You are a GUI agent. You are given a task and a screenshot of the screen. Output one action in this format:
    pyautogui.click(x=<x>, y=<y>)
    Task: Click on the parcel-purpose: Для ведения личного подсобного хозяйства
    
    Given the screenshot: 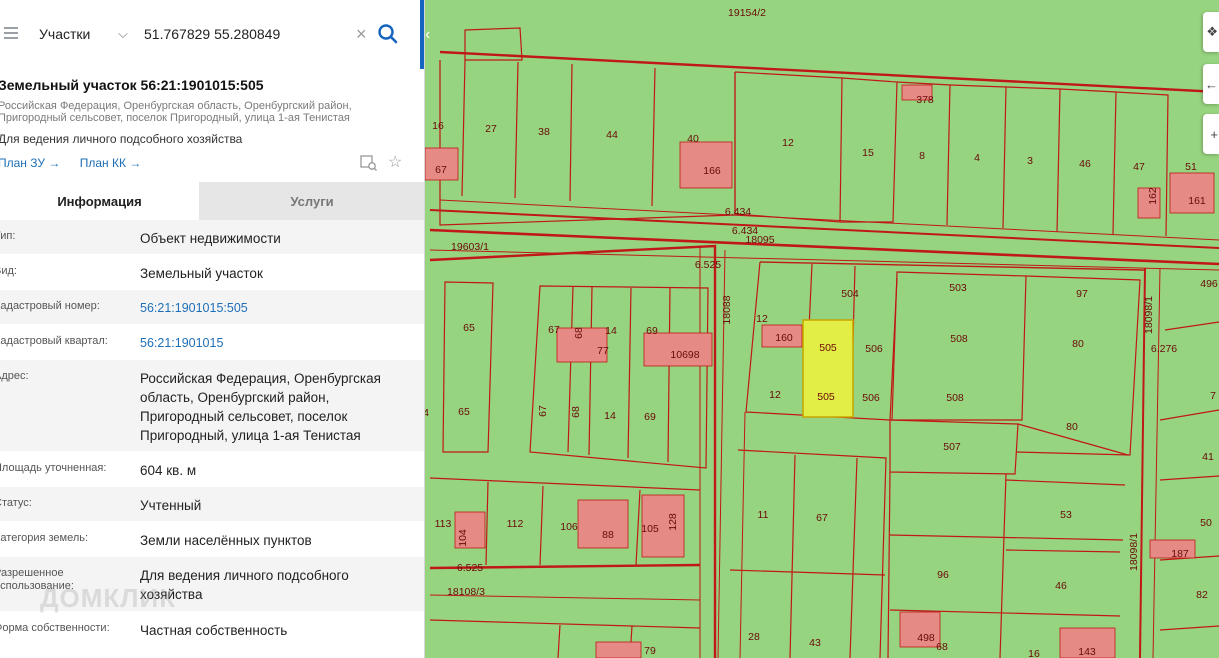 What is the action you would take?
    pyautogui.click(x=121, y=139)
    